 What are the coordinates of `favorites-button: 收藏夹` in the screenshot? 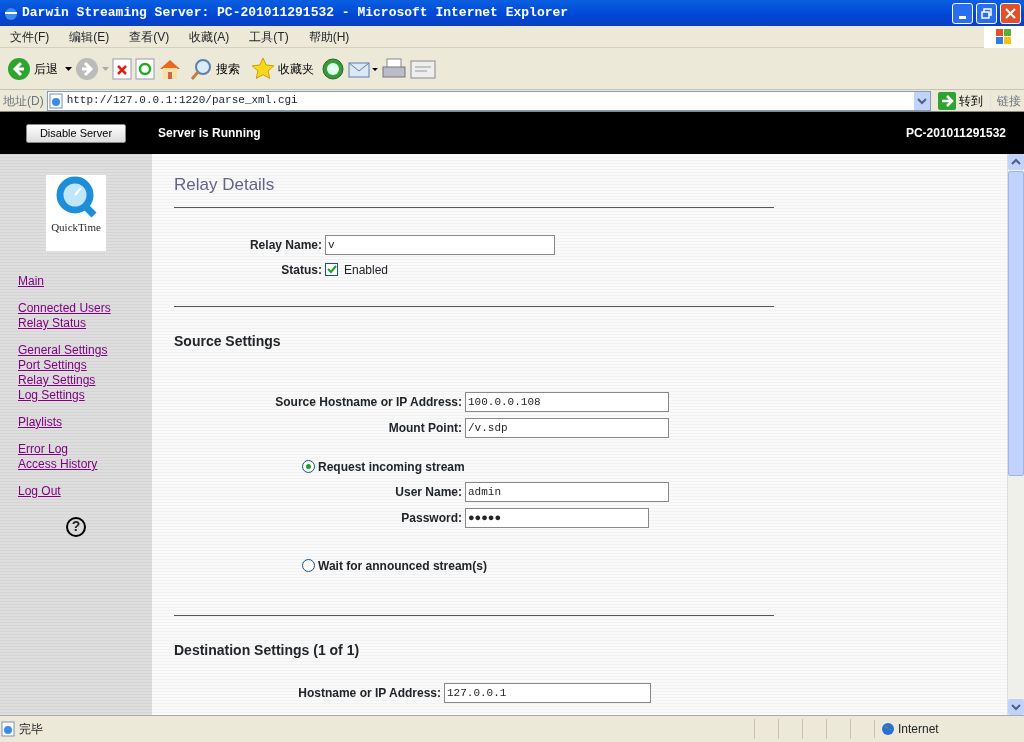 It's located at (282, 68).